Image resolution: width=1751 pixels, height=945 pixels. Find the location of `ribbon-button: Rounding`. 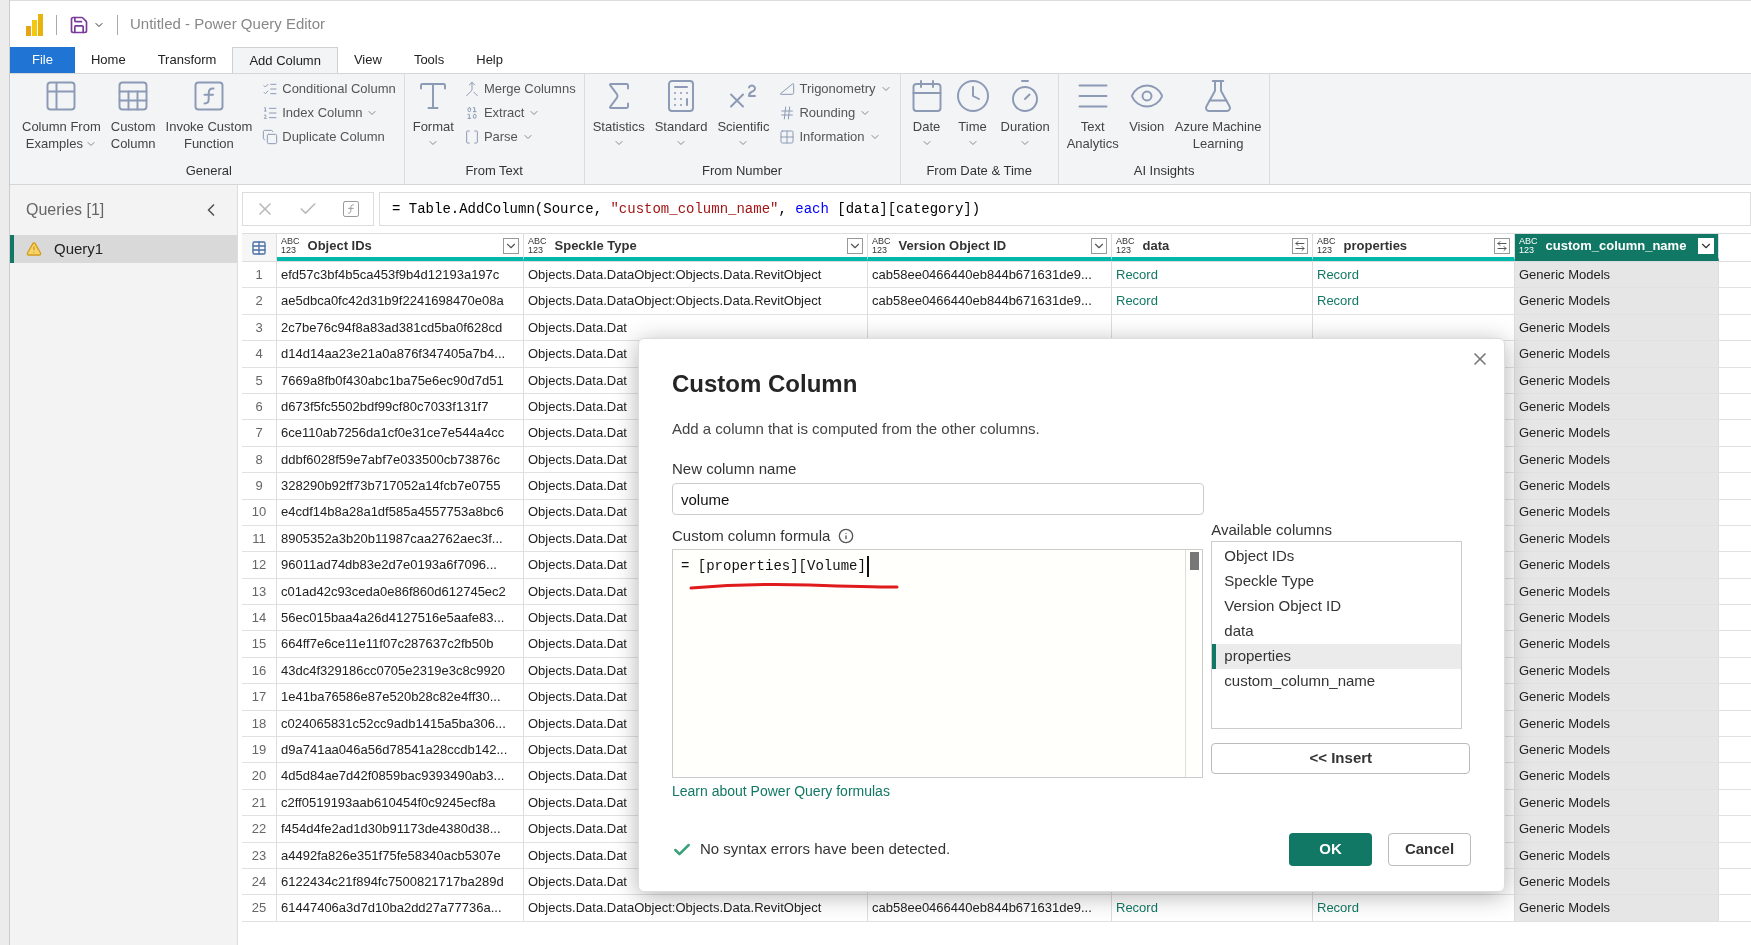

ribbon-button: Rounding is located at coordinates (835, 112).